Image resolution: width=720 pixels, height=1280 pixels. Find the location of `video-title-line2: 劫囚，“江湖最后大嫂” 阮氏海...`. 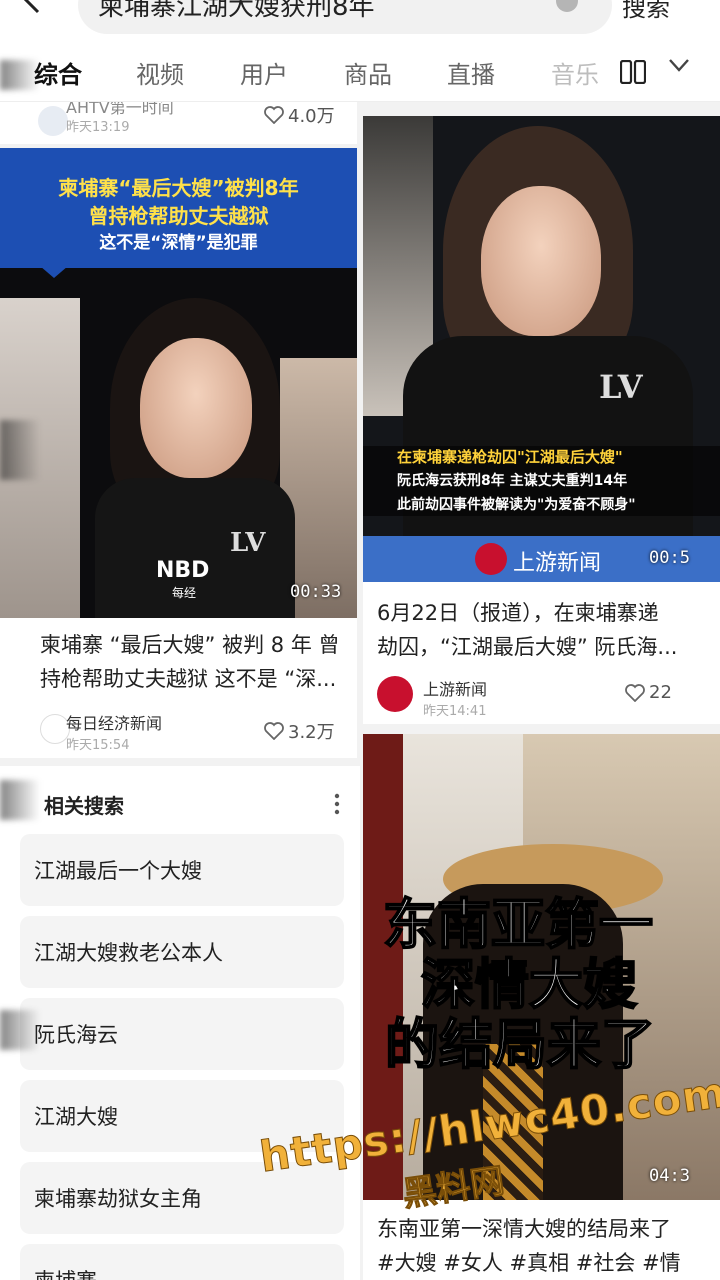

video-title-line2: 劫囚，“江湖最后大嫂” 阮氏海... is located at coordinates (527, 647).